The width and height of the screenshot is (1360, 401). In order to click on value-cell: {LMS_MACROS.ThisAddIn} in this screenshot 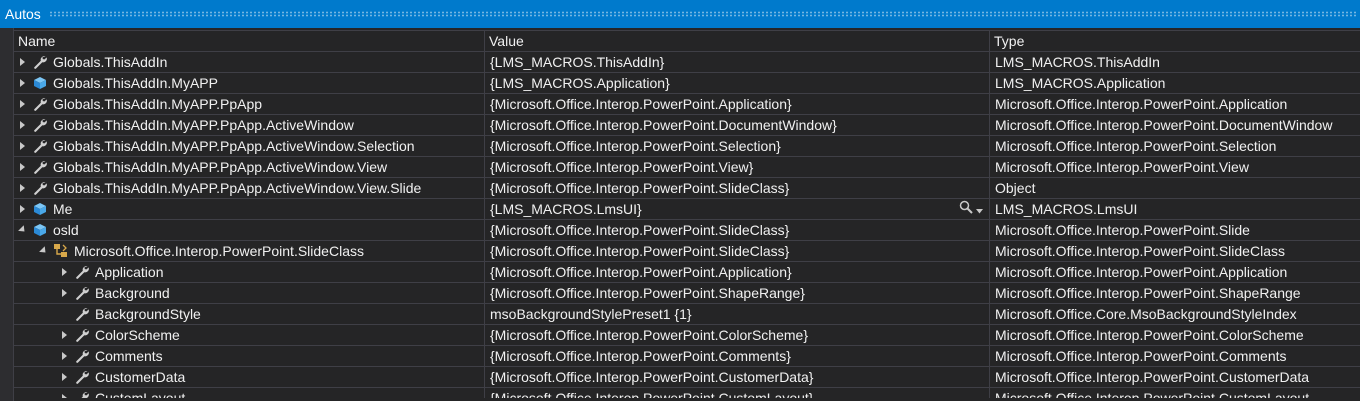, I will do `click(737, 62)`.